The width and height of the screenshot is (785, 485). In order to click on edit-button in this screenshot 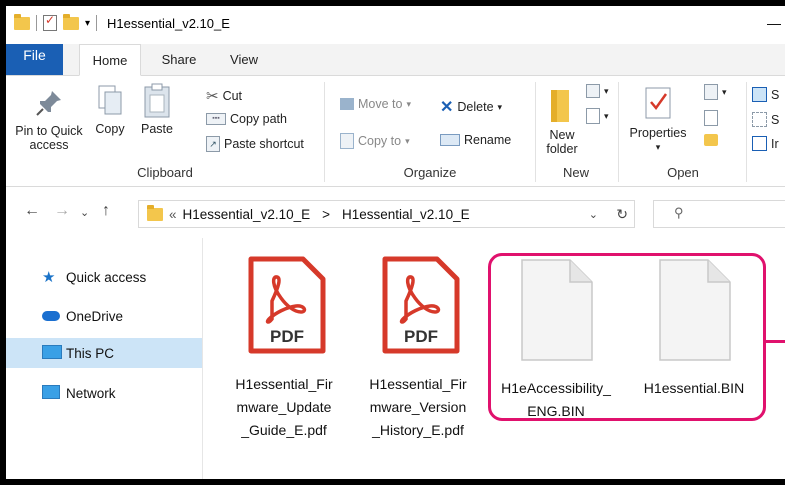, I will do `click(711, 118)`.